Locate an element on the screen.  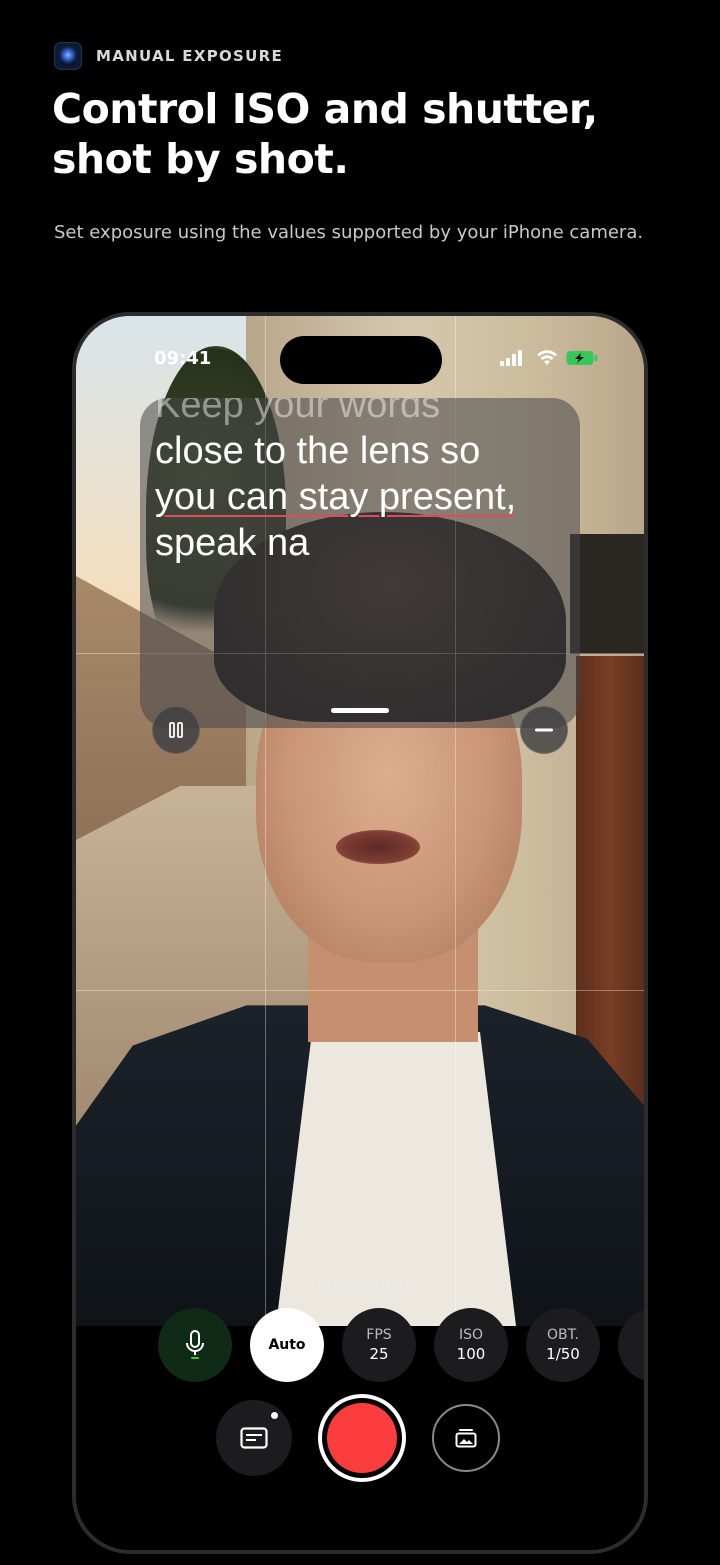
microphone-button is located at coordinates (195, 1345).